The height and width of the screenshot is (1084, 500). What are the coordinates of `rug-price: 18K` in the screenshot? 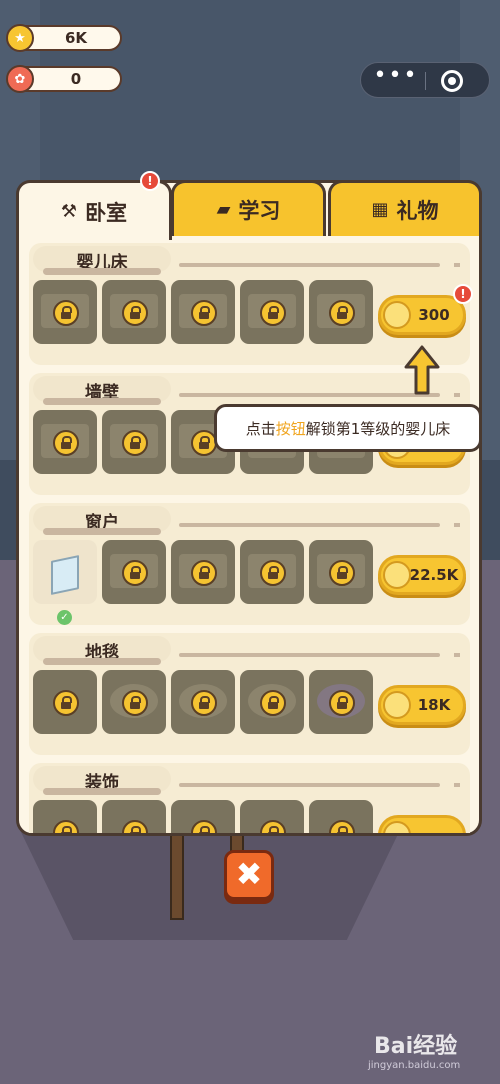 It's located at (434, 705).